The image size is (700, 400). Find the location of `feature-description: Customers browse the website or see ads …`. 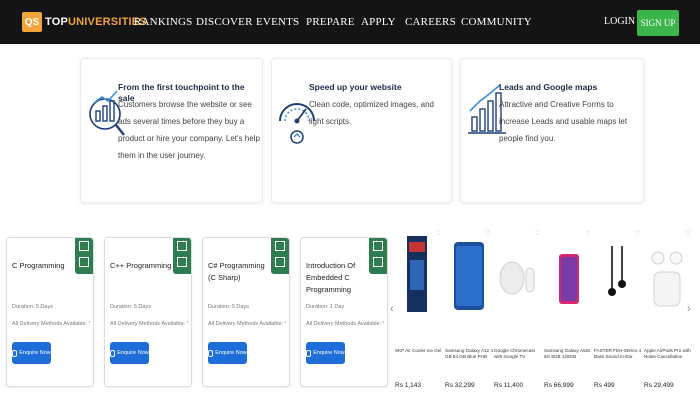

feature-description: Customers browse the website or see ads … is located at coordinates (189, 130).